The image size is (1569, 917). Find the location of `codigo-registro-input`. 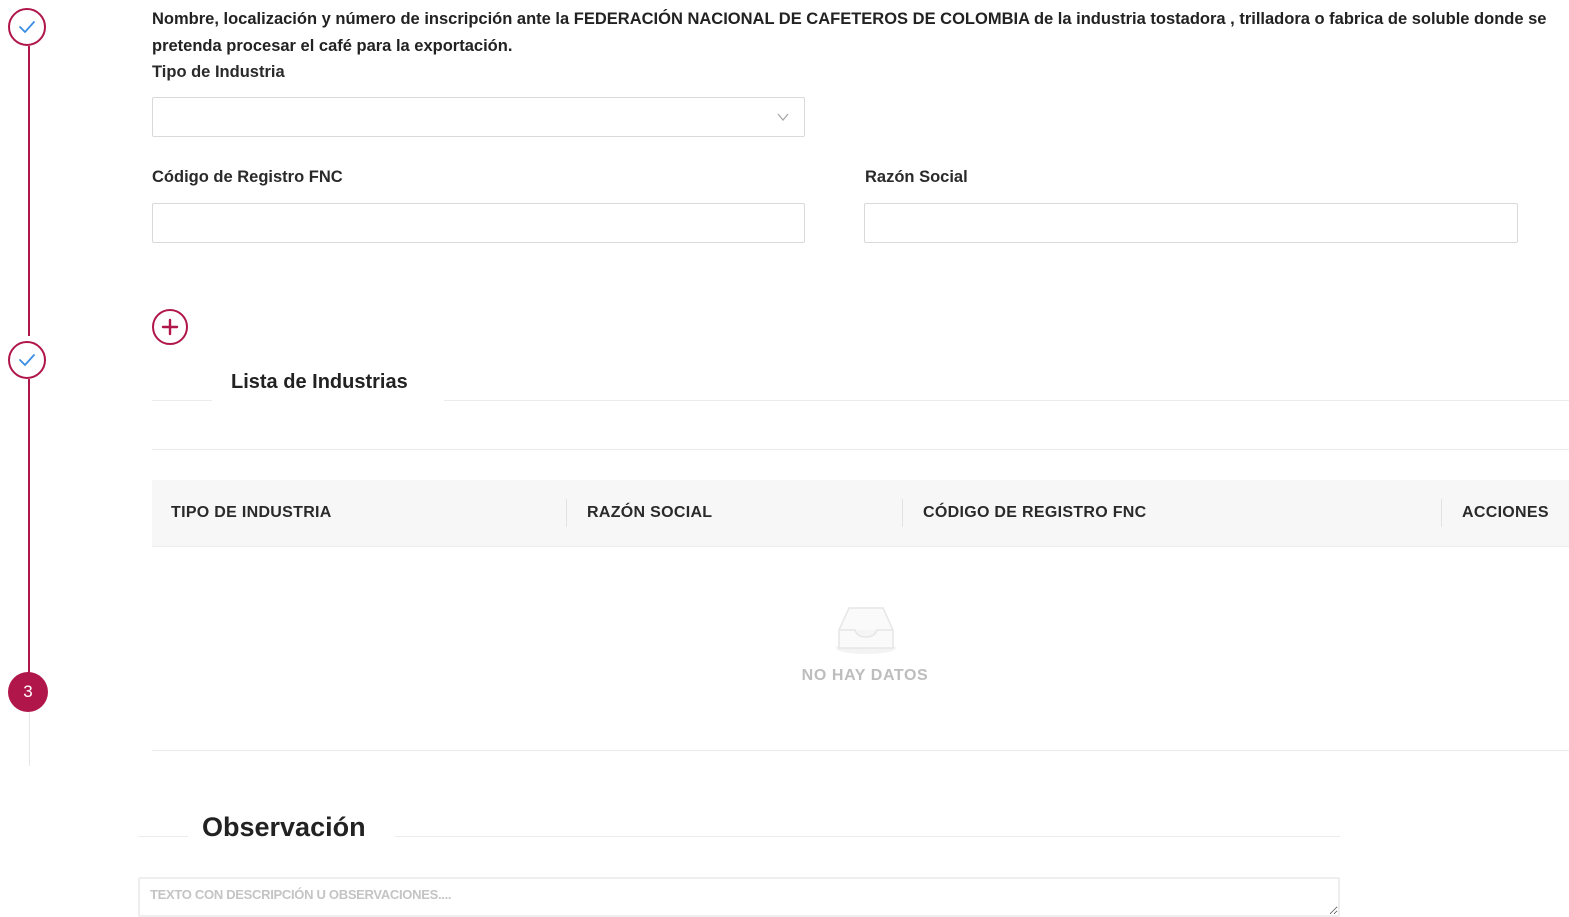

codigo-registro-input is located at coordinates (478, 223).